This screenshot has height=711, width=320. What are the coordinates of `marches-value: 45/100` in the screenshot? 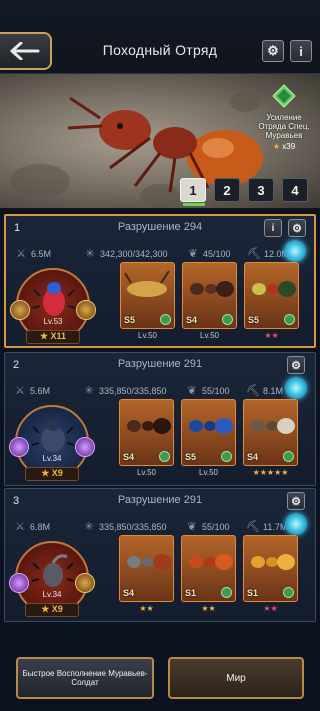 It's located at (217, 253).